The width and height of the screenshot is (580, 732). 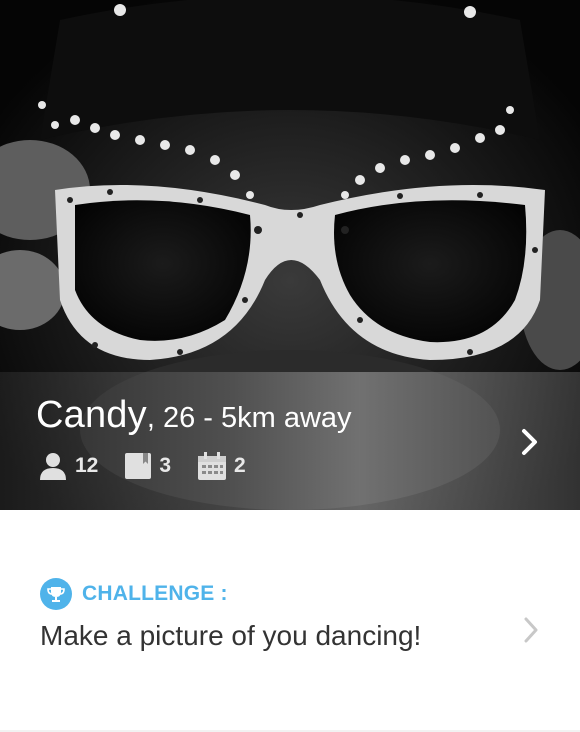 I want to click on book-icon, so click(x=138, y=466).